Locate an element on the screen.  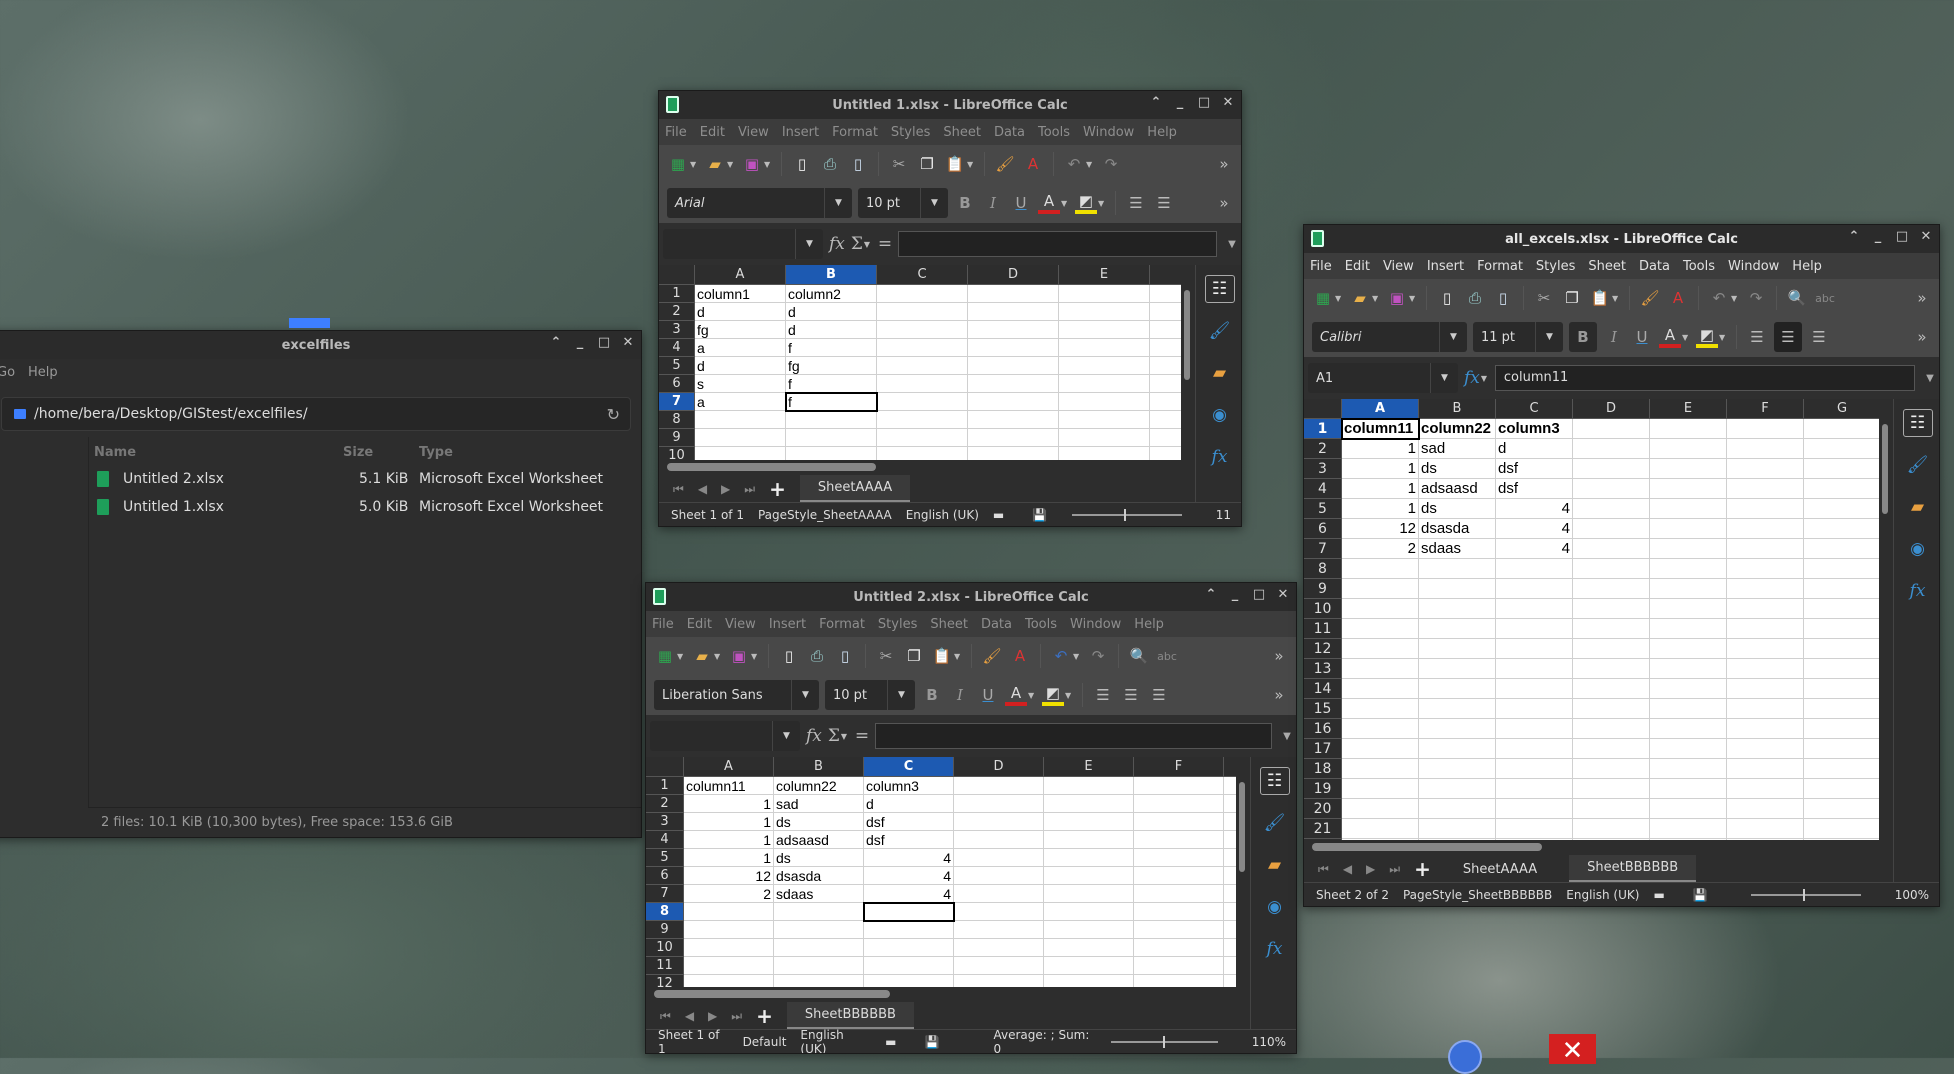
cell: 1 is located at coordinates (1380, 449).